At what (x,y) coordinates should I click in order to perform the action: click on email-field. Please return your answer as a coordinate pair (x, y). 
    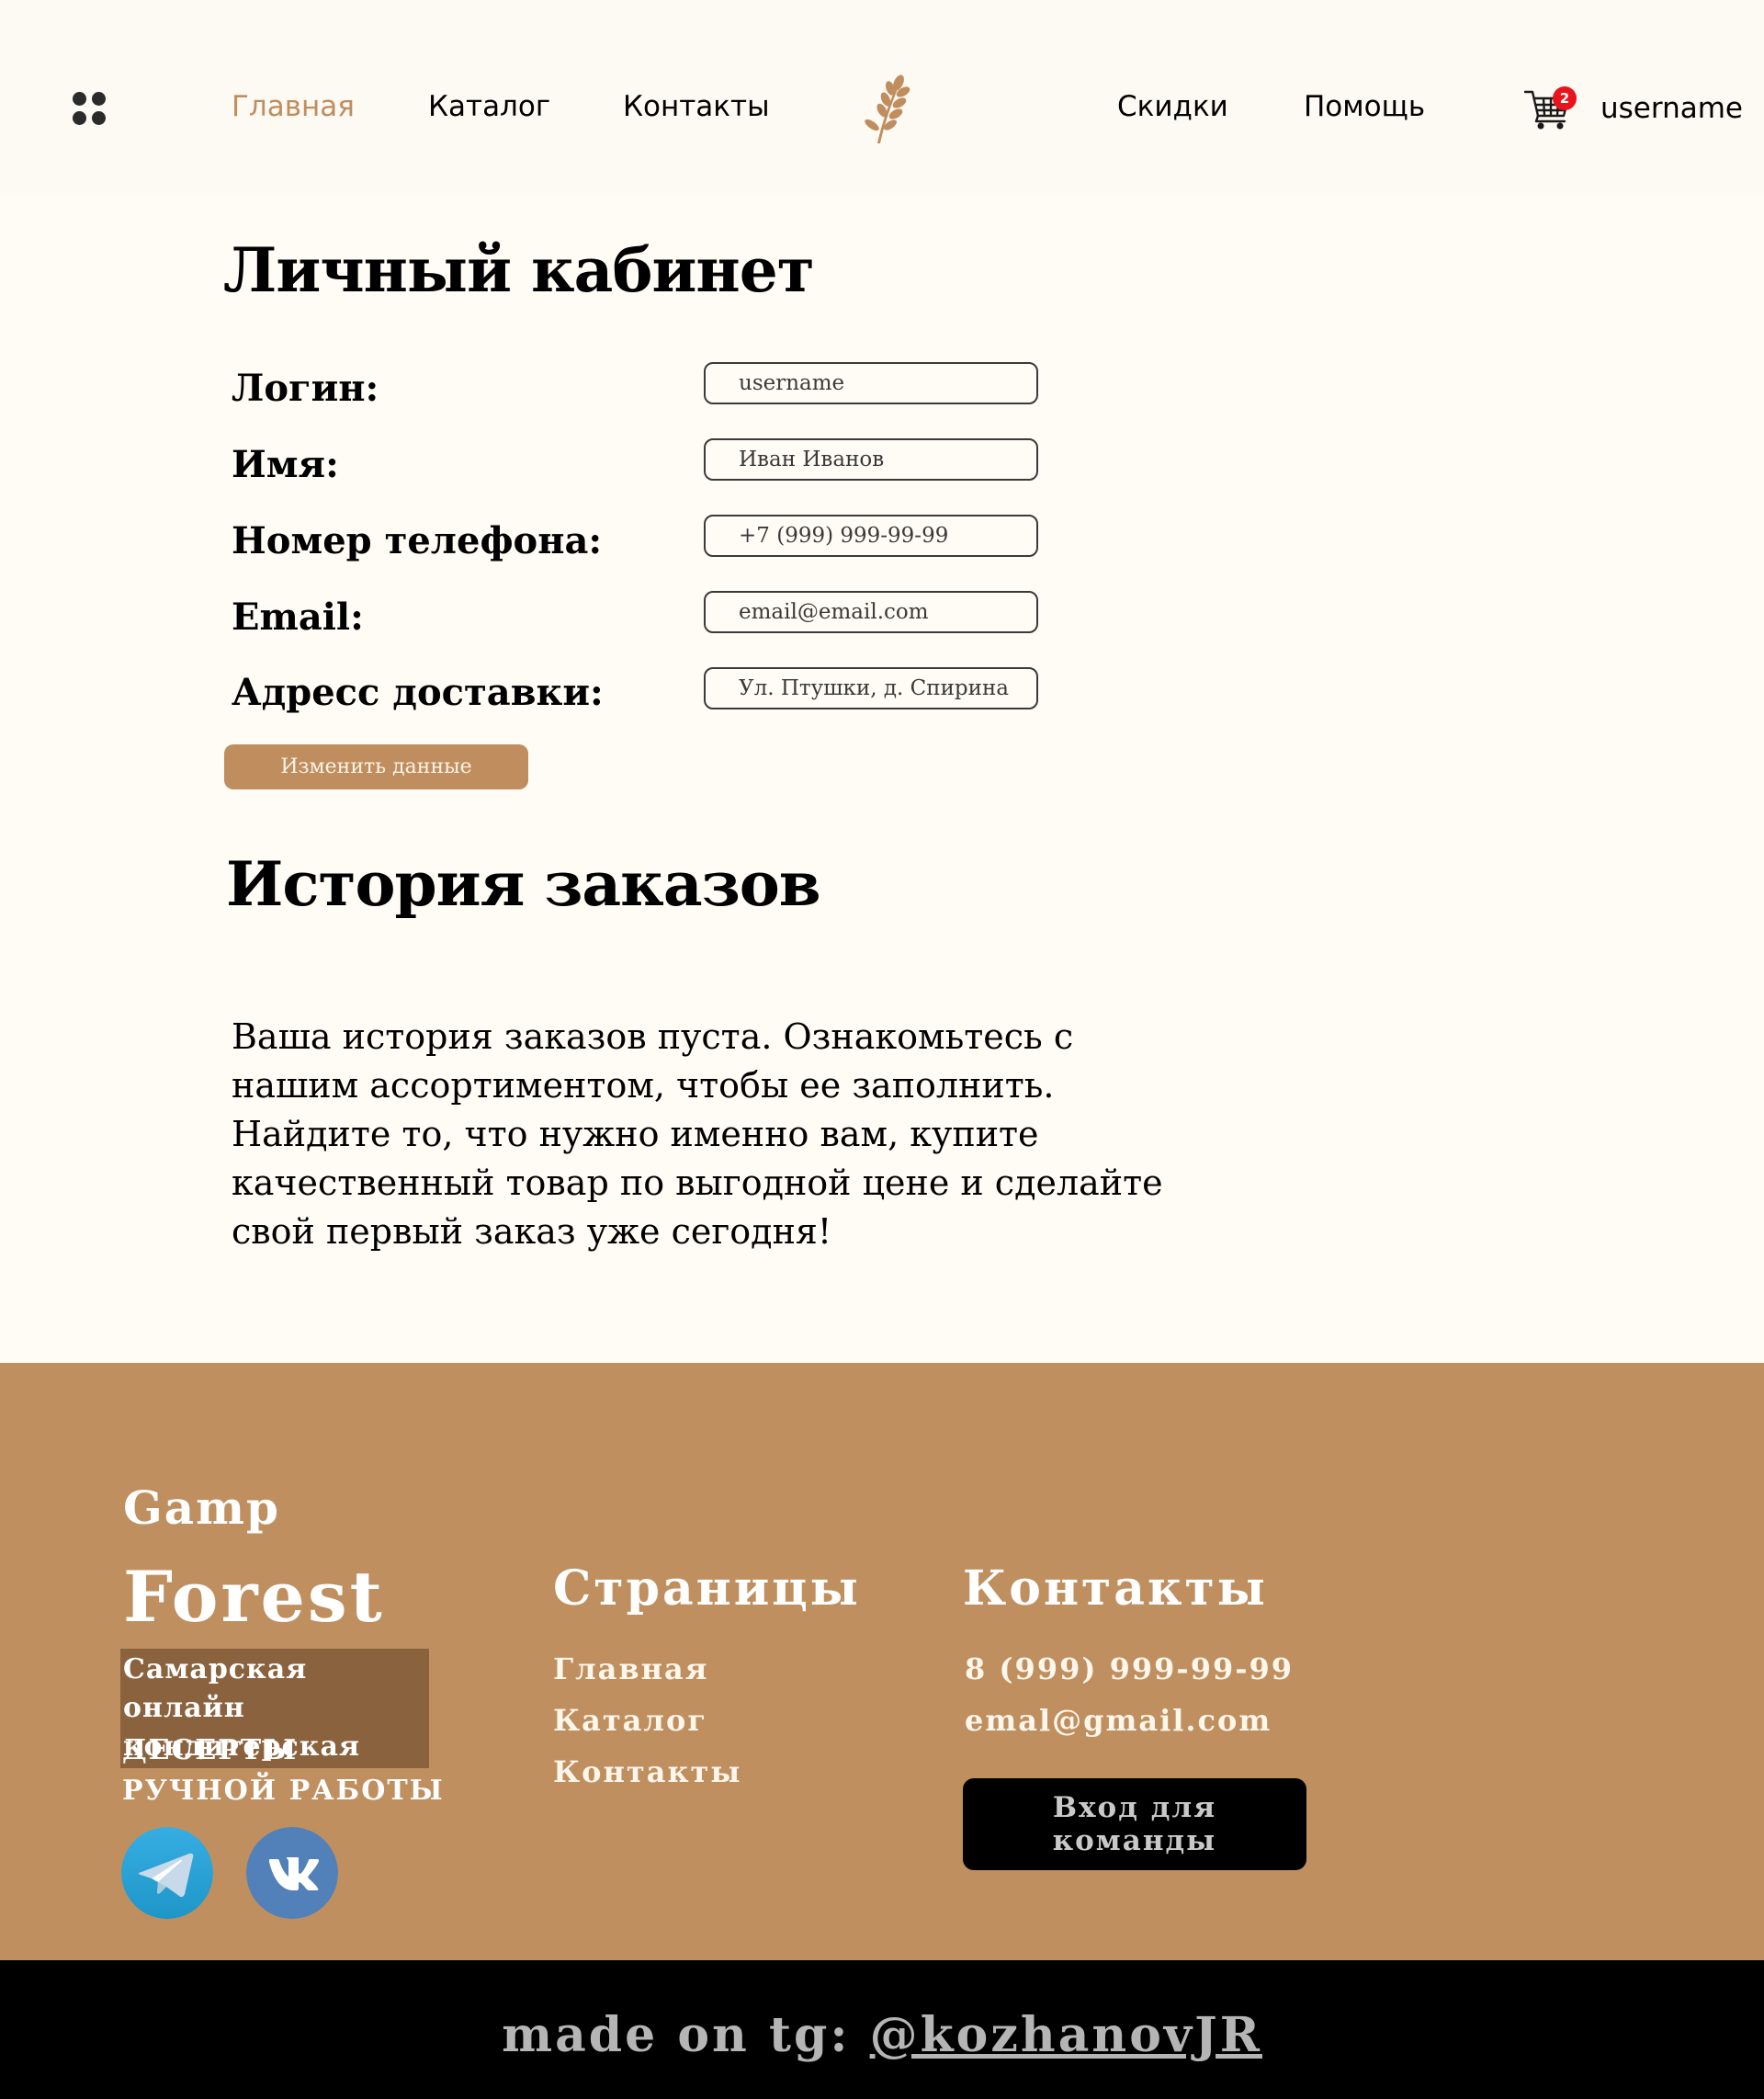
    Looking at the image, I should click on (871, 612).